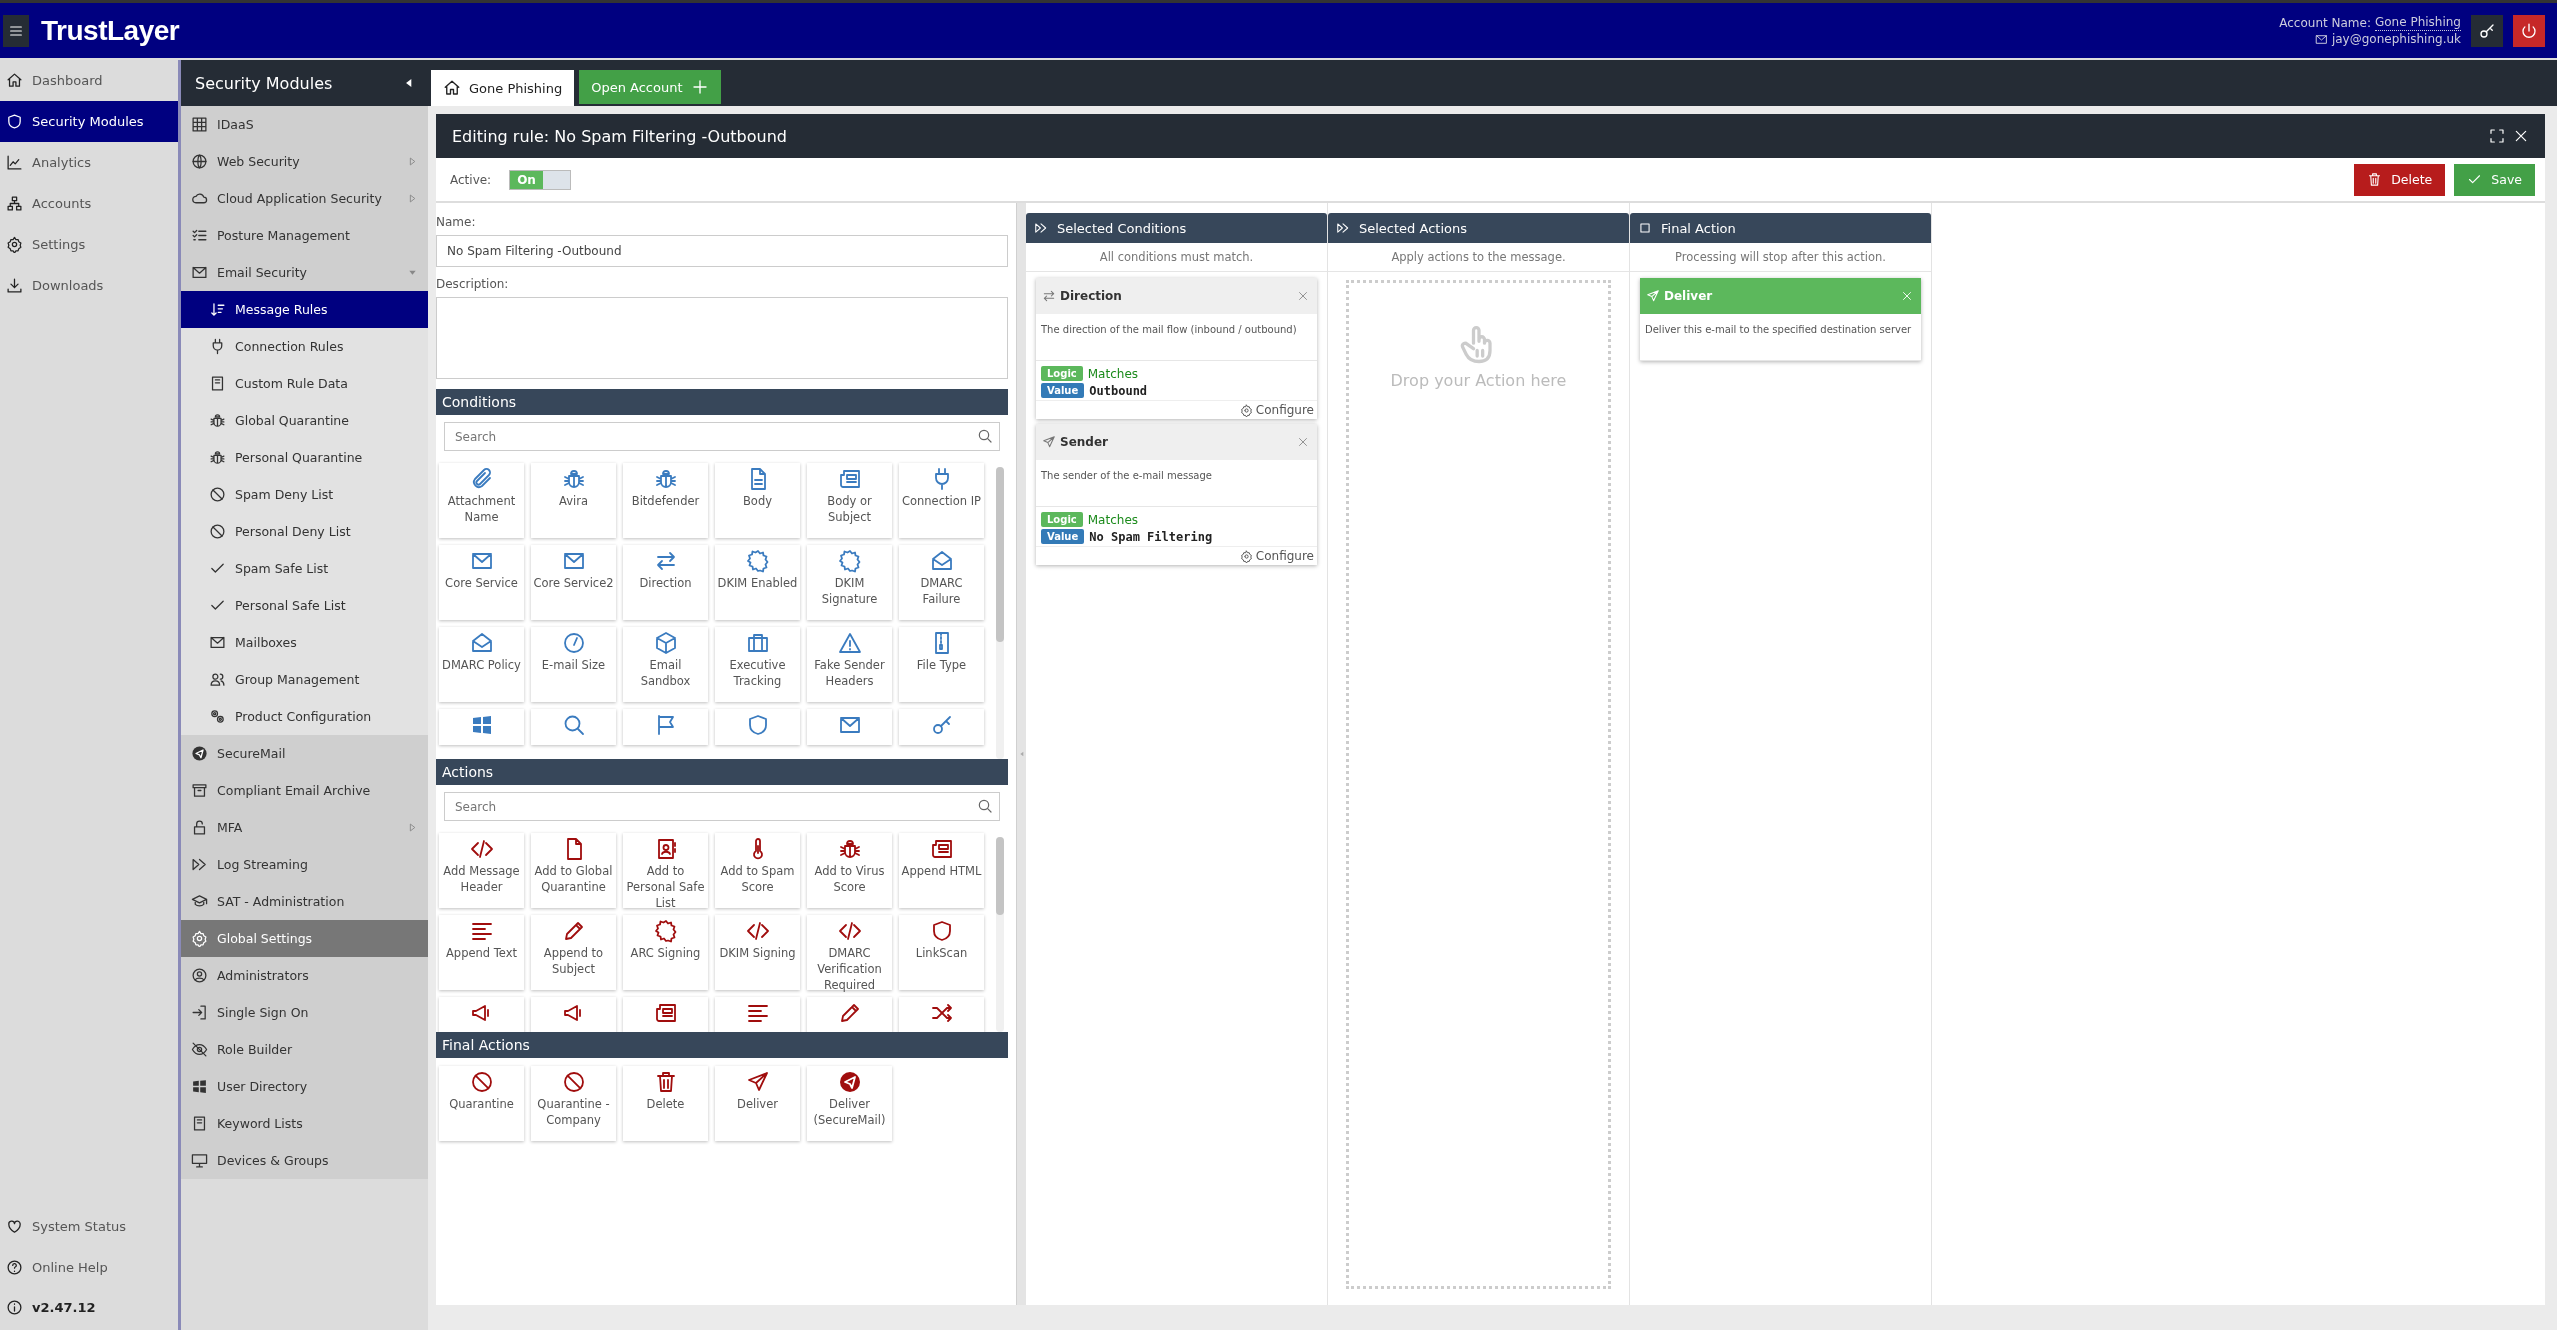  What do you see at coordinates (849, 664) in the screenshot?
I see `tile-button: Fake Sender Headers` at bounding box center [849, 664].